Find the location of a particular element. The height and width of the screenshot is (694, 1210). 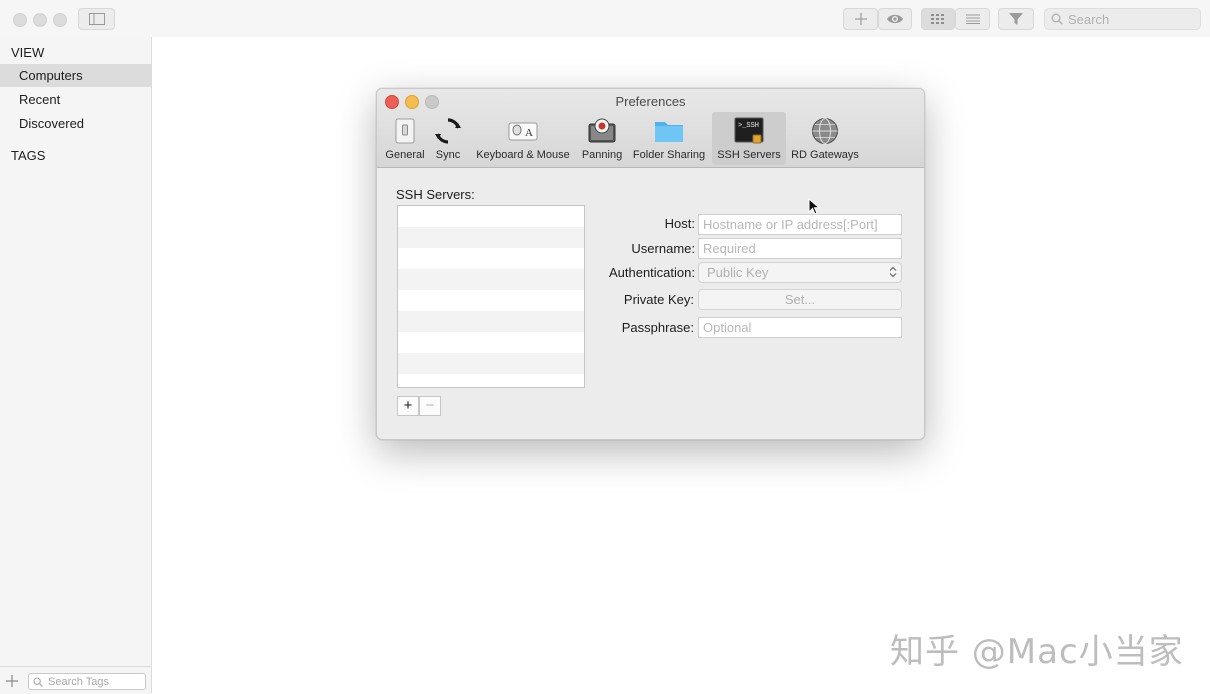

tab-keyboard-mouse: A Keyboard & Mouse is located at coordinates (523, 138).